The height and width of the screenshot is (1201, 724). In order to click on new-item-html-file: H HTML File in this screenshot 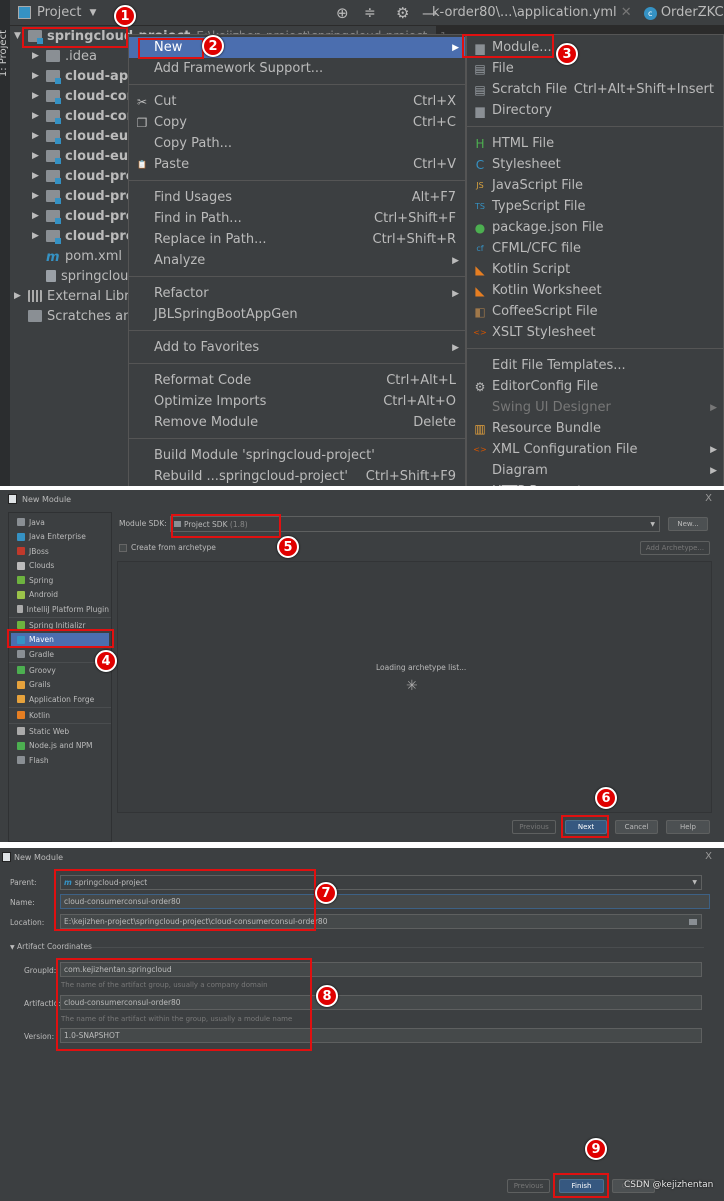, I will do `click(595, 143)`.